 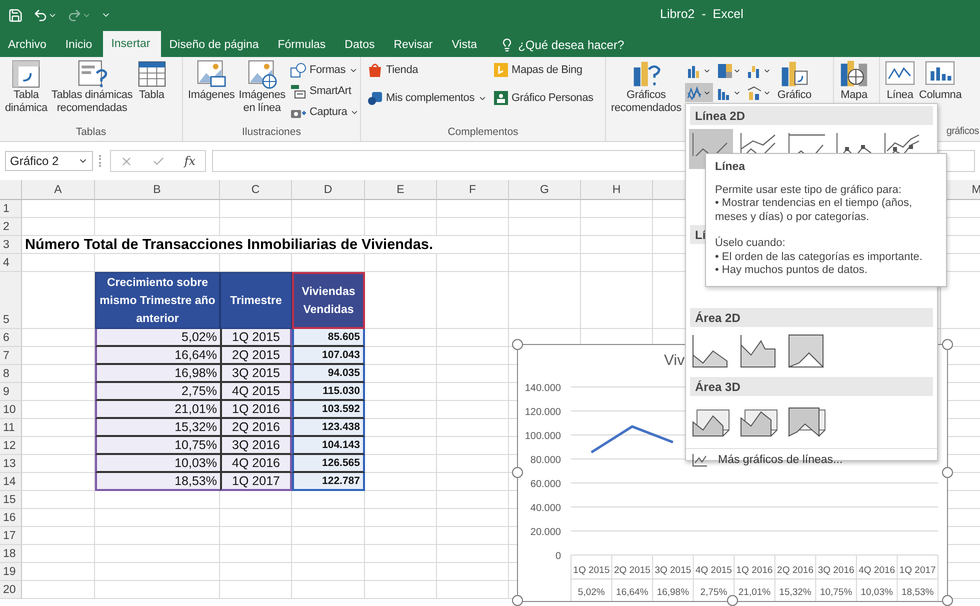 What do you see at coordinates (940, 80) in the screenshot?
I see `ribbon-button: Columna` at bounding box center [940, 80].